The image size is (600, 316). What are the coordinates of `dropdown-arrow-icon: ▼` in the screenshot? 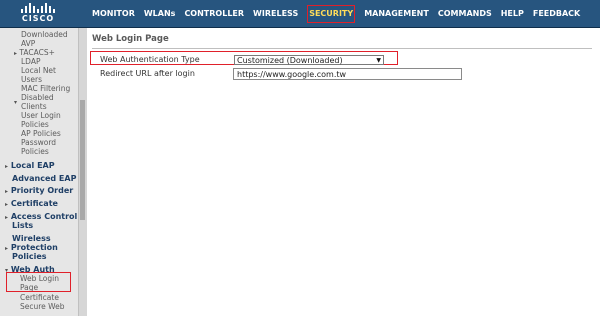 It's located at (378, 60).